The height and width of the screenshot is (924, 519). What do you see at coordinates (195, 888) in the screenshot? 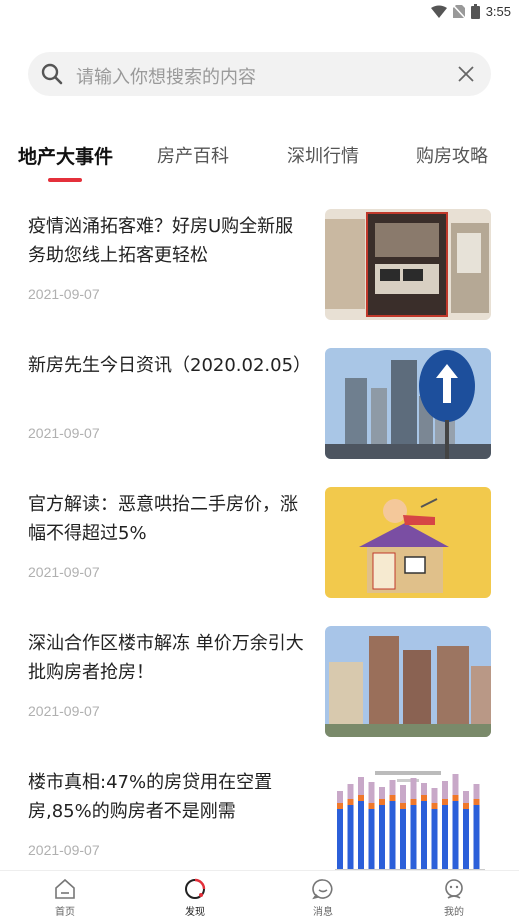
I see `discover-icon` at bounding box center [195, 888].